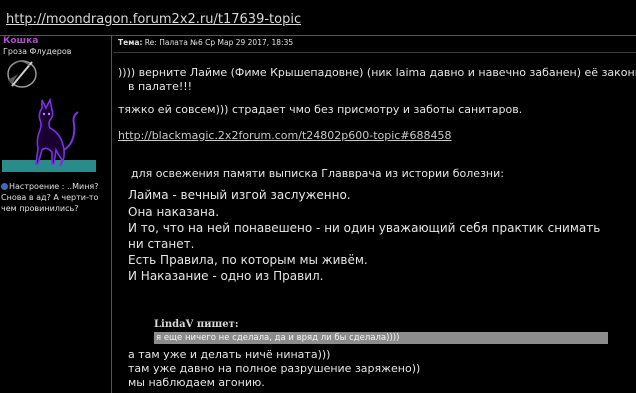 The width and height of the screenshot is (636, 393). I want to click on mood-emoticon-icon, so click(4, 186).